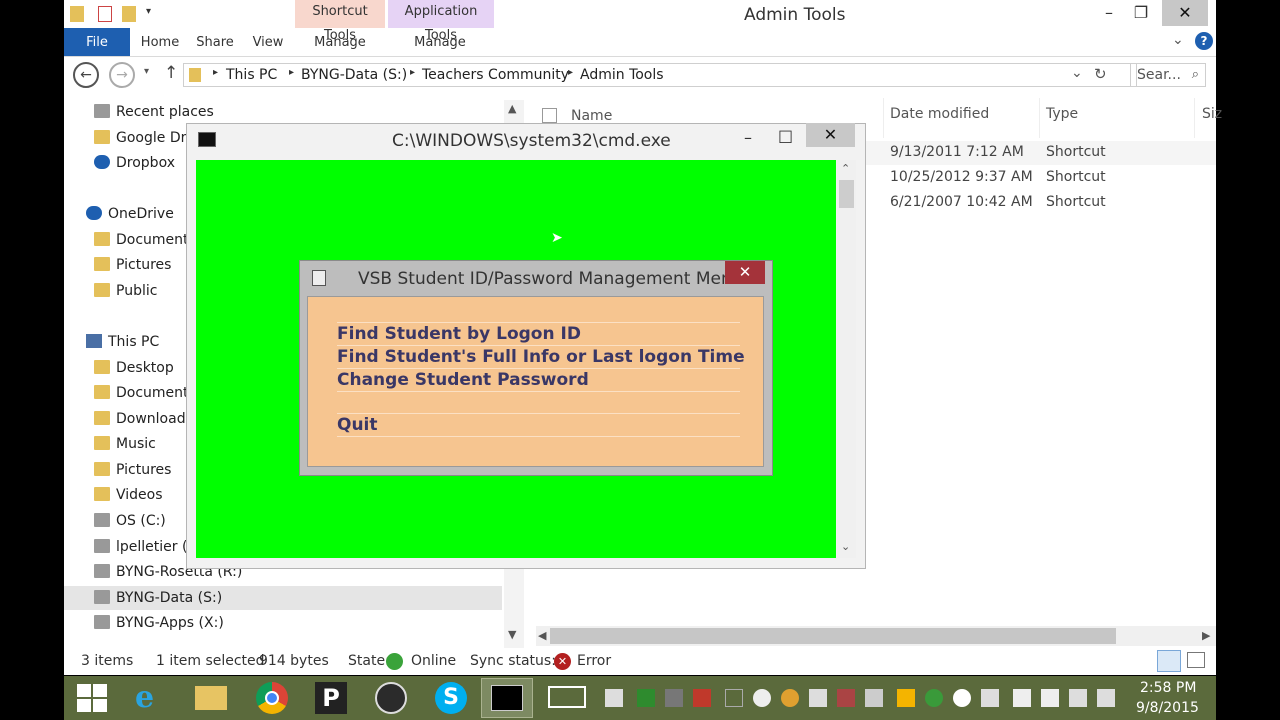  I want to click on chrome-icon, so click(271, 698).